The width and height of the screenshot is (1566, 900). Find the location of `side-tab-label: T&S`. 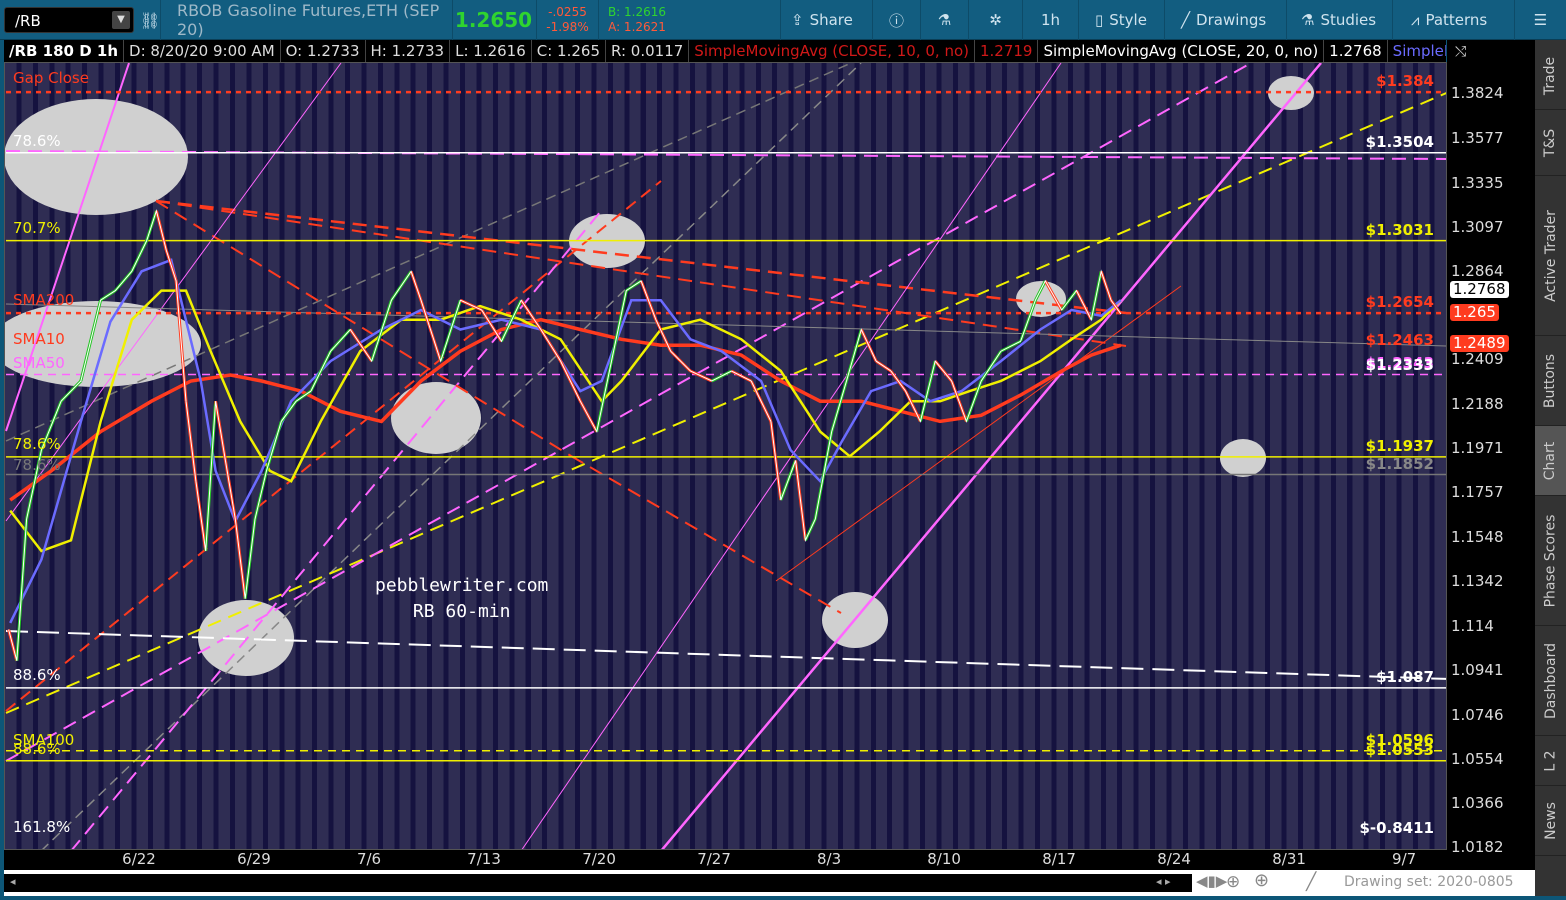

side-tab-label: T&S is located at coordinates (1550, 142).